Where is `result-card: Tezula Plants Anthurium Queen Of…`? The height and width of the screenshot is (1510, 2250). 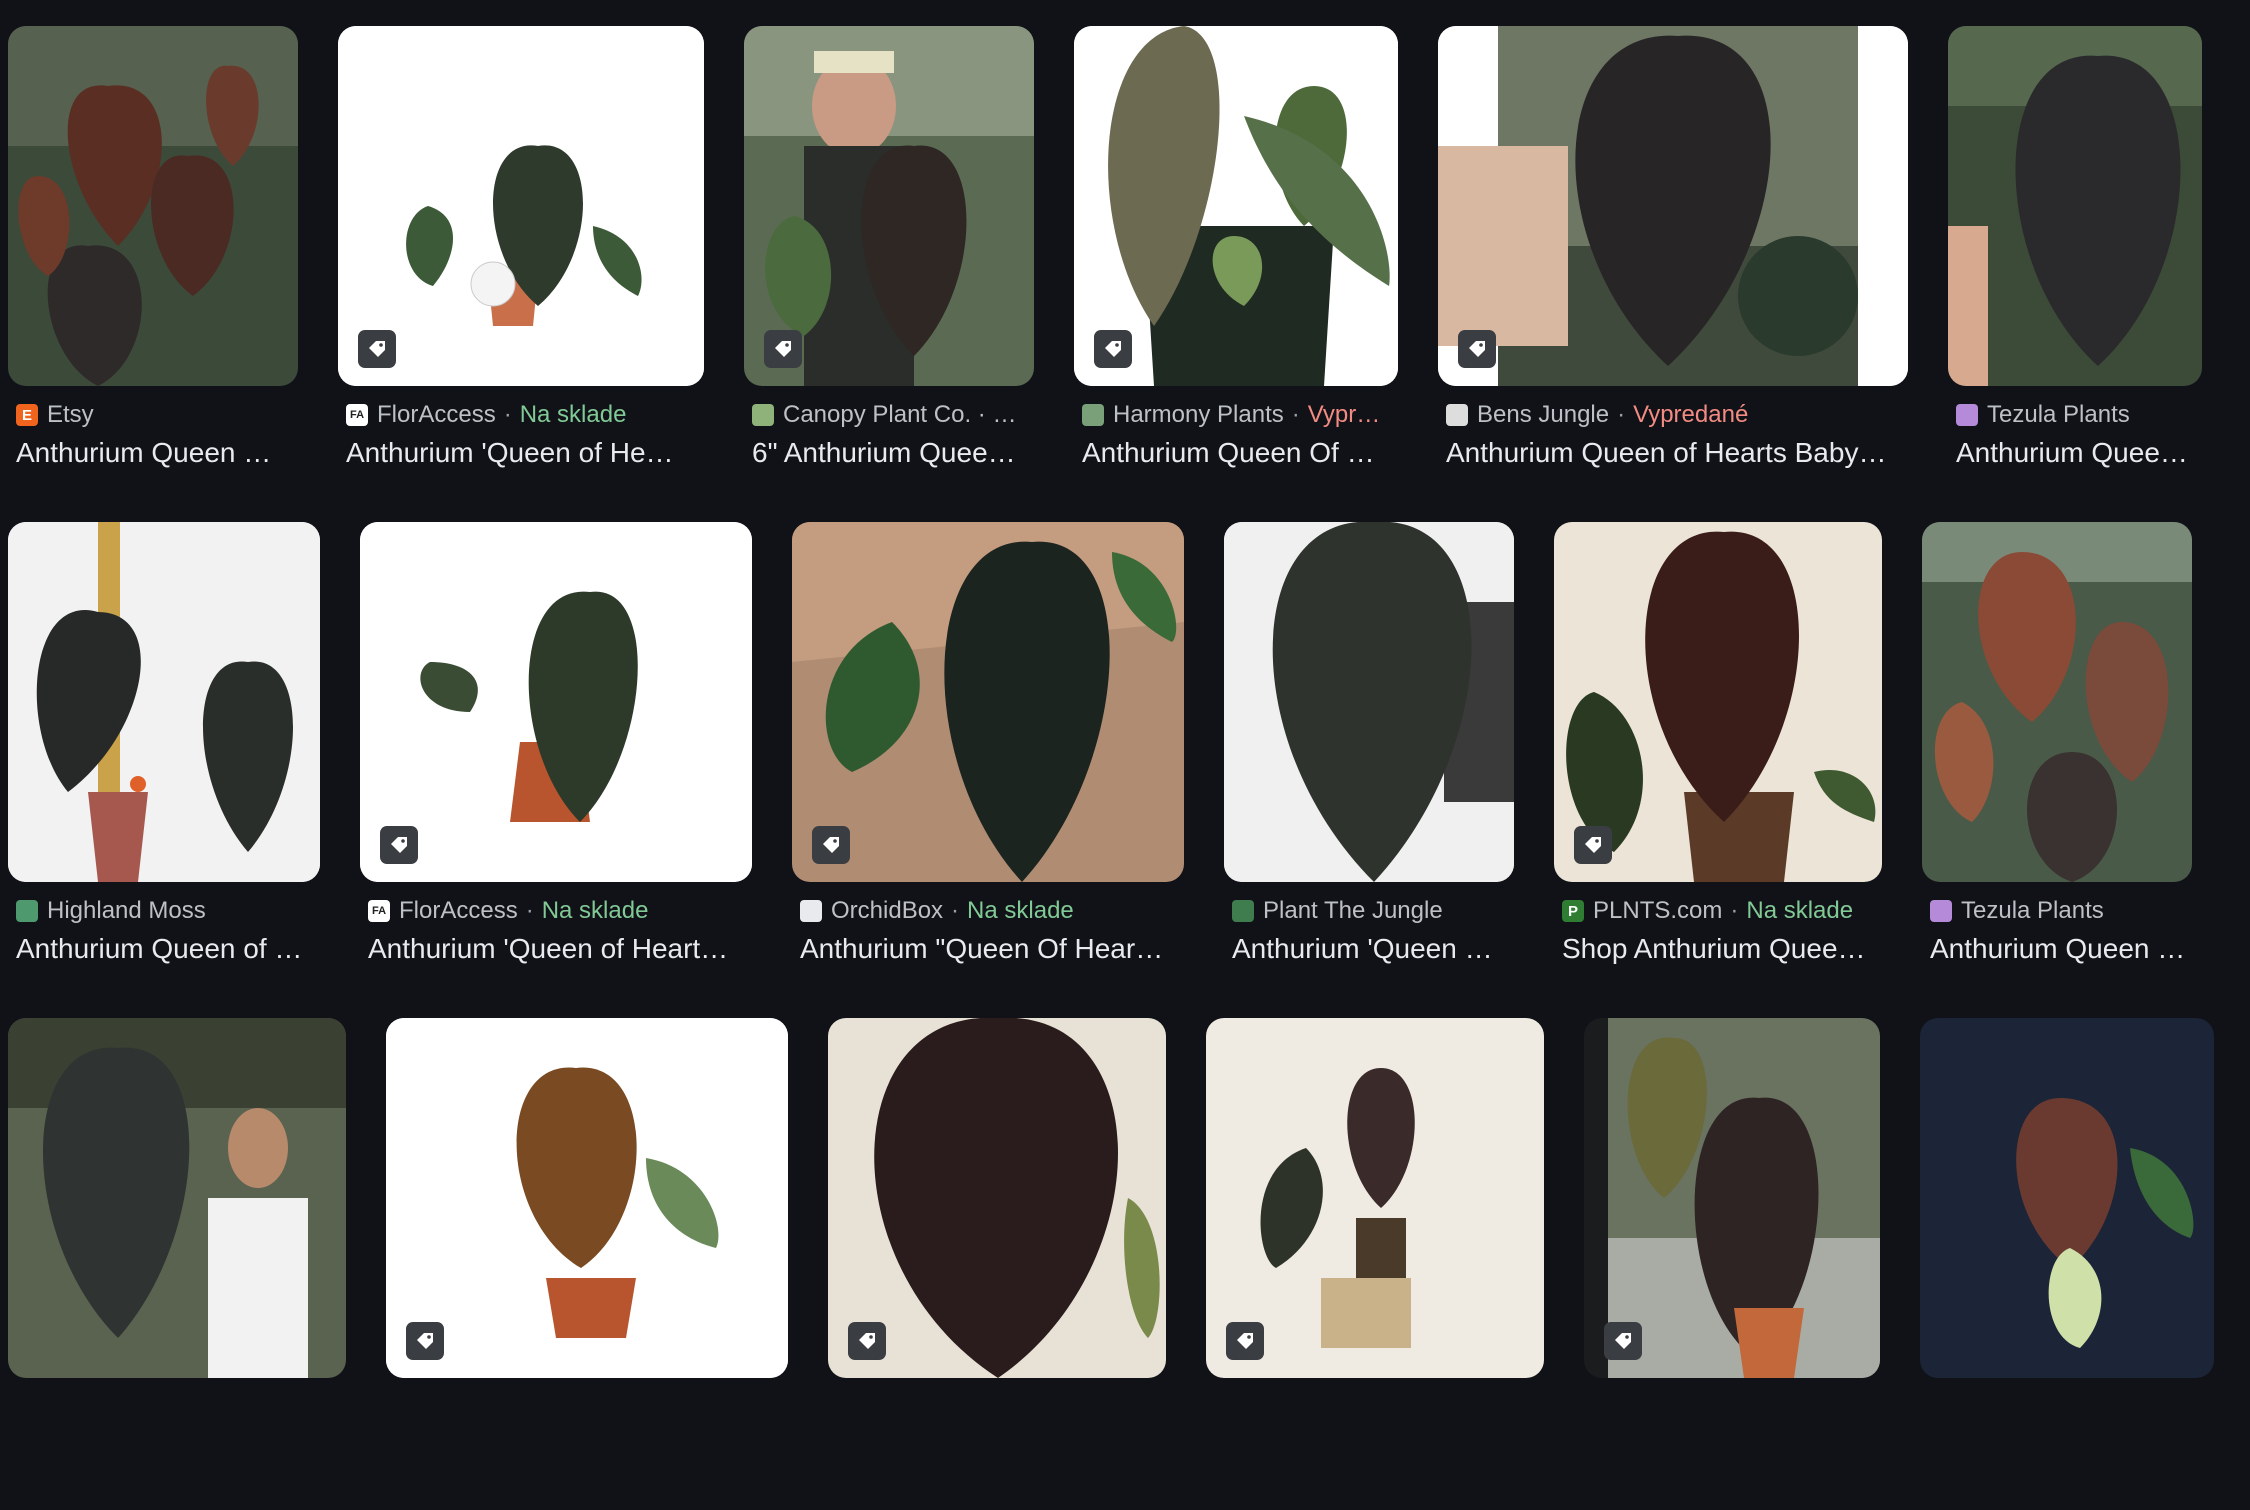 result-card: Tezula Plants Anthurium Queen Of… is located at coordinates (2057, 768).